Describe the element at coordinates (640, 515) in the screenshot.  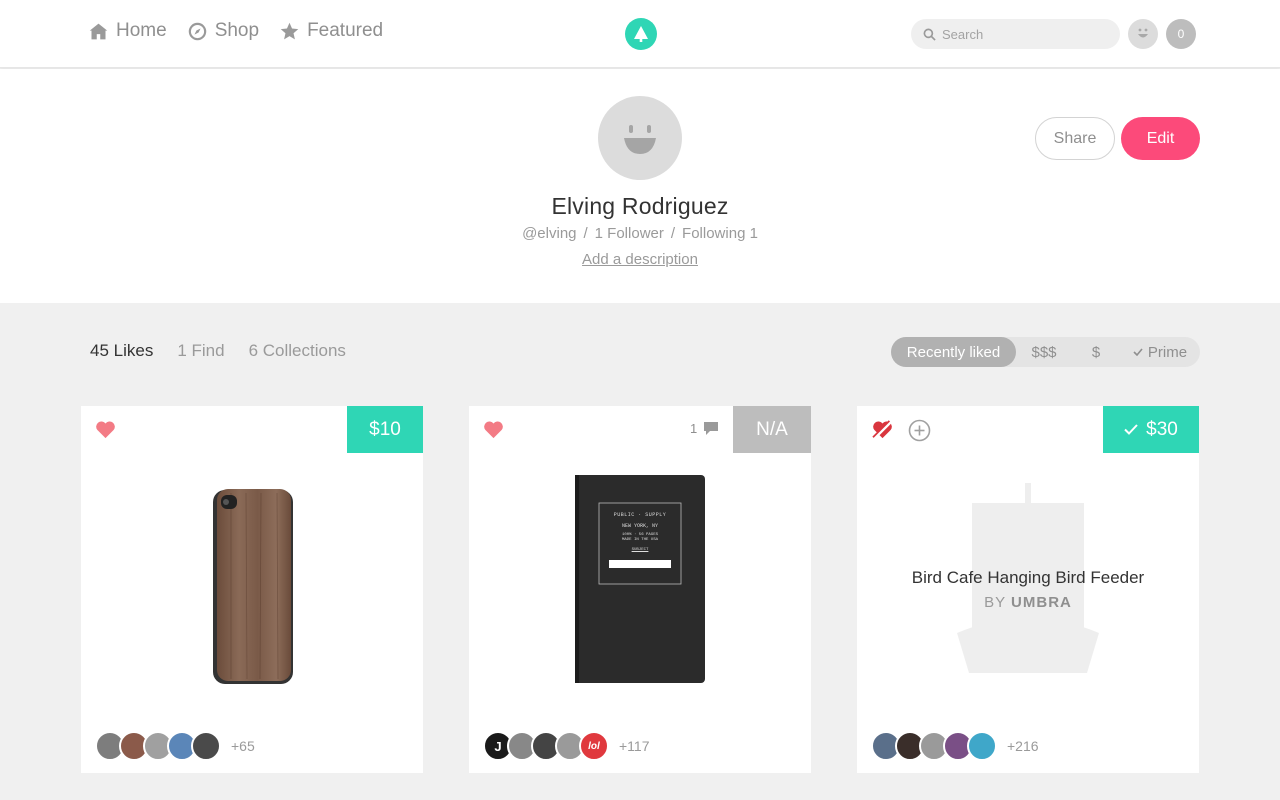
I see `notebook-brand: PUBLIC · SUPPLY` at that location.